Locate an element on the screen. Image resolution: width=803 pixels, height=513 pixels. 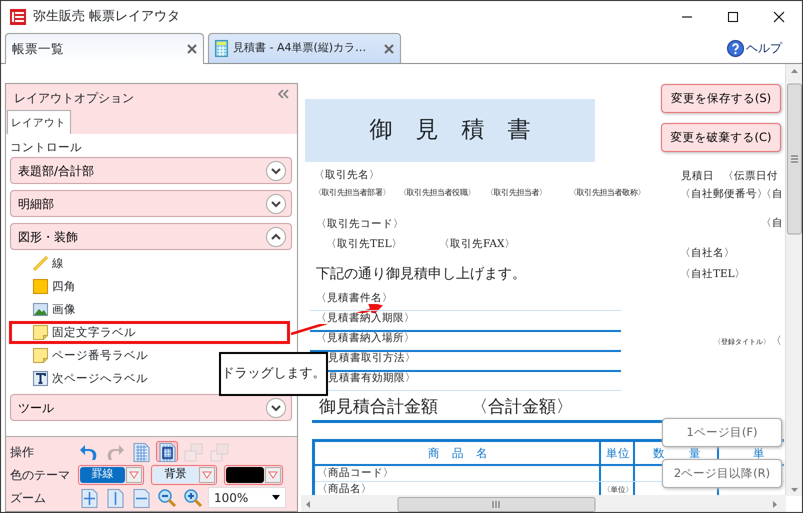
theme-dropdown is located at coordinates (253, 474).